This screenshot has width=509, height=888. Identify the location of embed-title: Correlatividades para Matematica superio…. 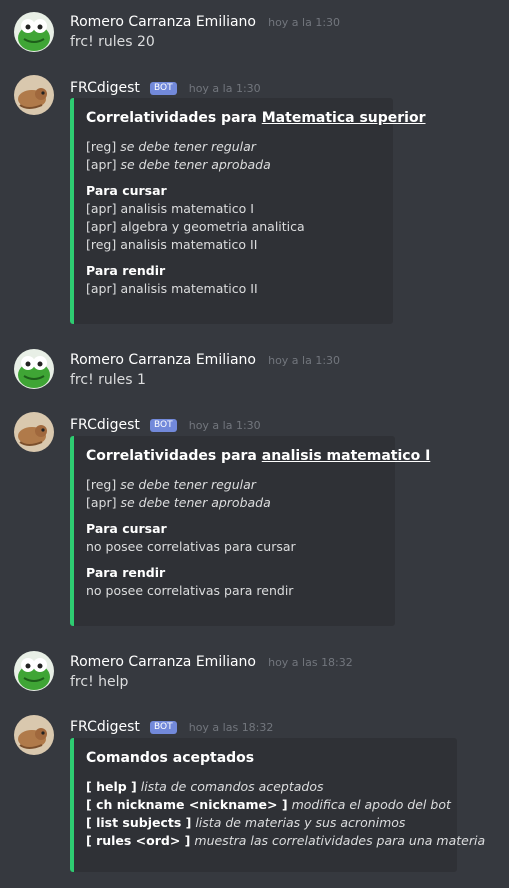
(256, 118).